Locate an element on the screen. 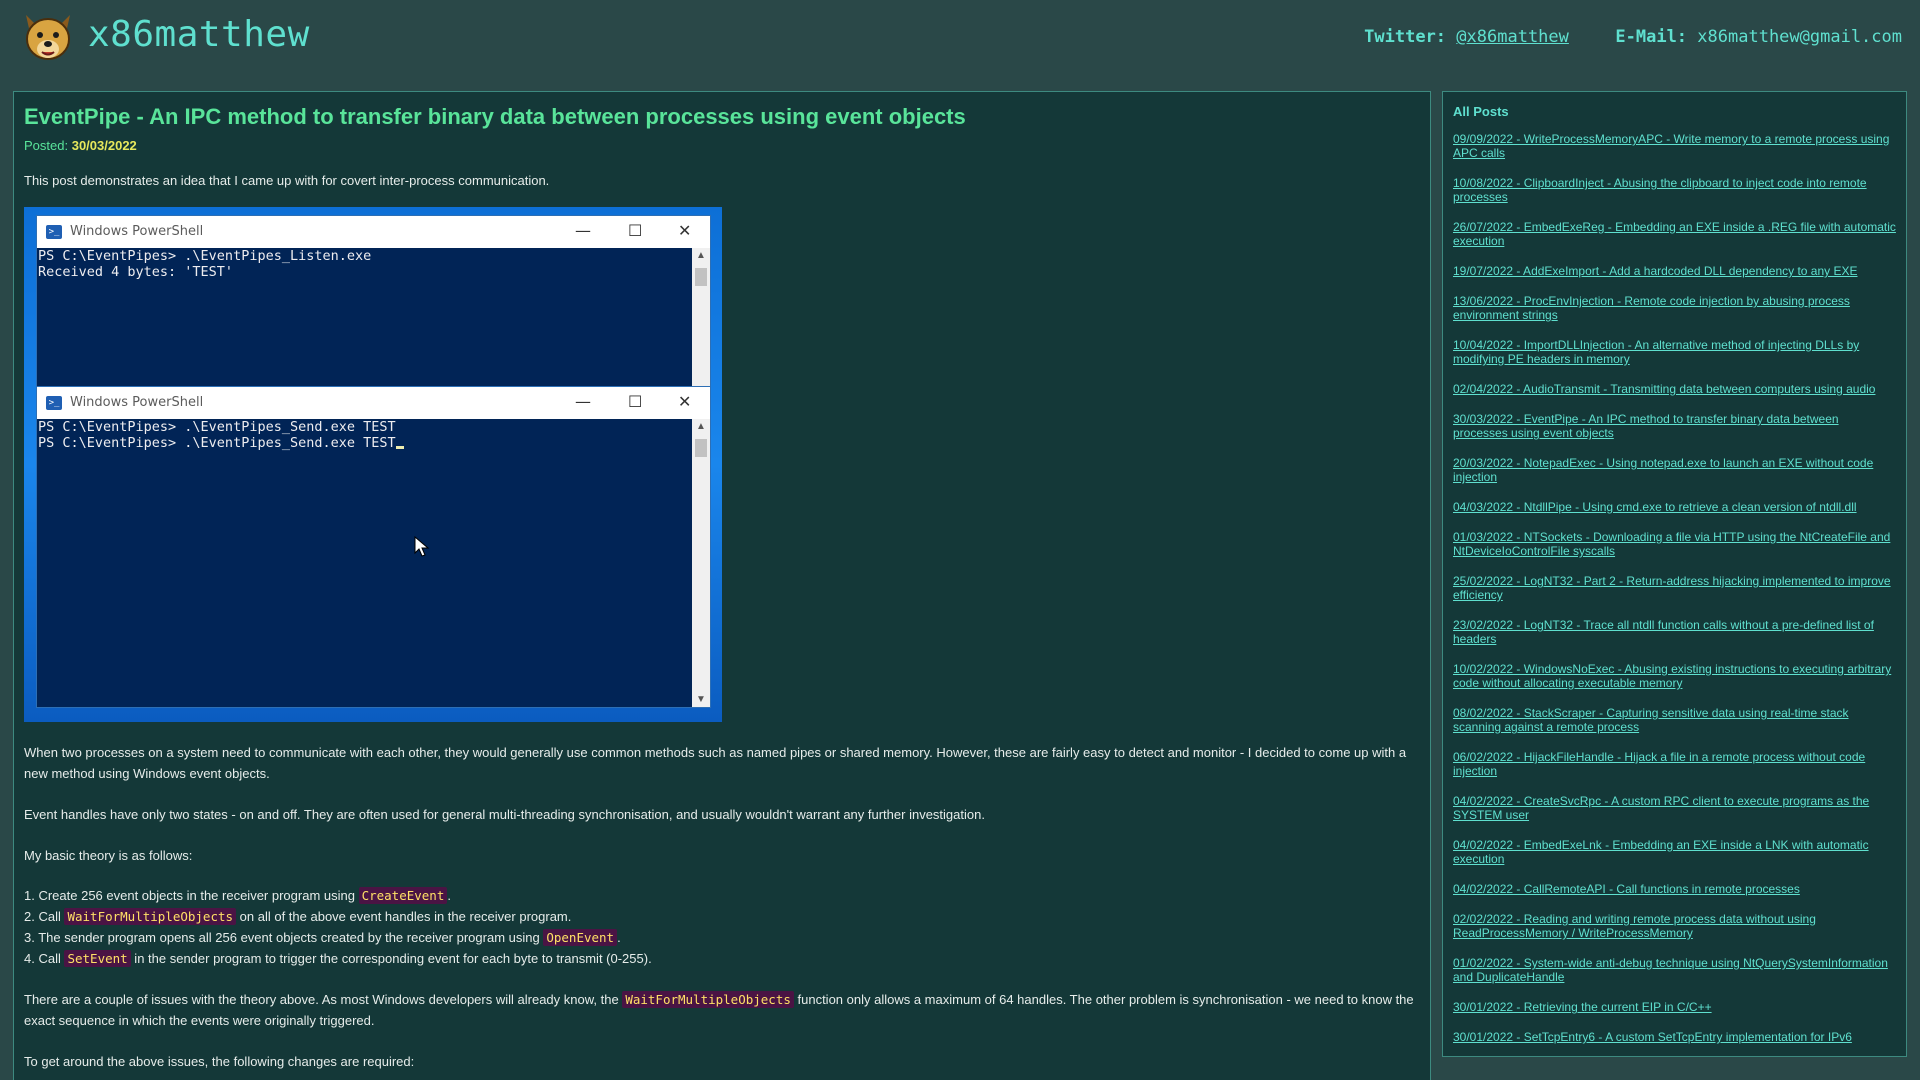  inline-code: CreateEvent is located at coordinates (403, 895).